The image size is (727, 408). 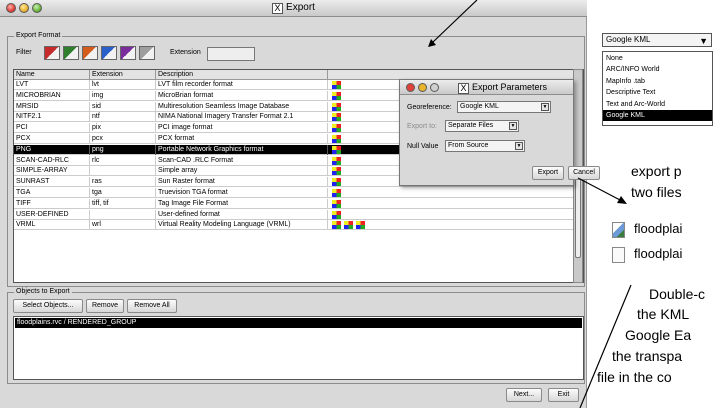 I want to click on column-header-description: Description, so click(x=242, y=75).